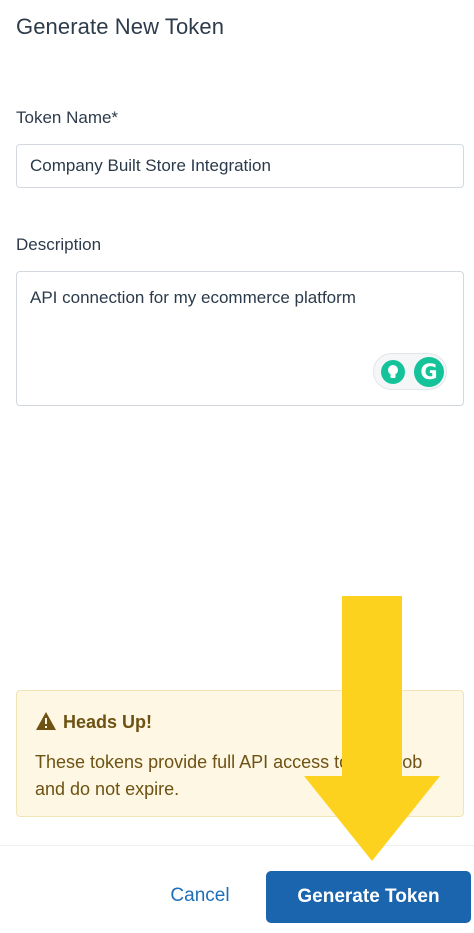 This screenshot has height=933, width=474. What do you see at coordinates (200, 896) in the screenshot?
I see `cancel-button: Cancel` at bounding box center [200, 896].